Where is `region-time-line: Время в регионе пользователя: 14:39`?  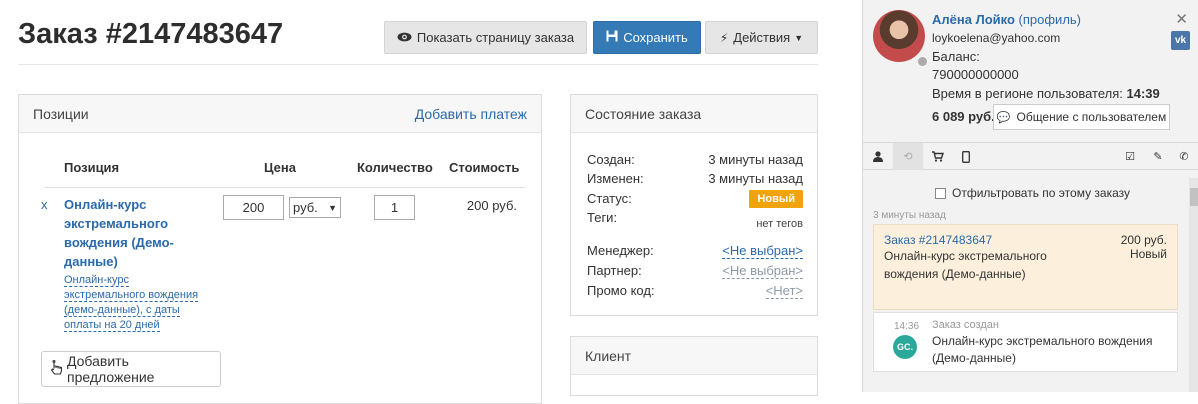
region-time-line: Время в регионе пользователя: 14:39 is located at coordinates (1046, 93).